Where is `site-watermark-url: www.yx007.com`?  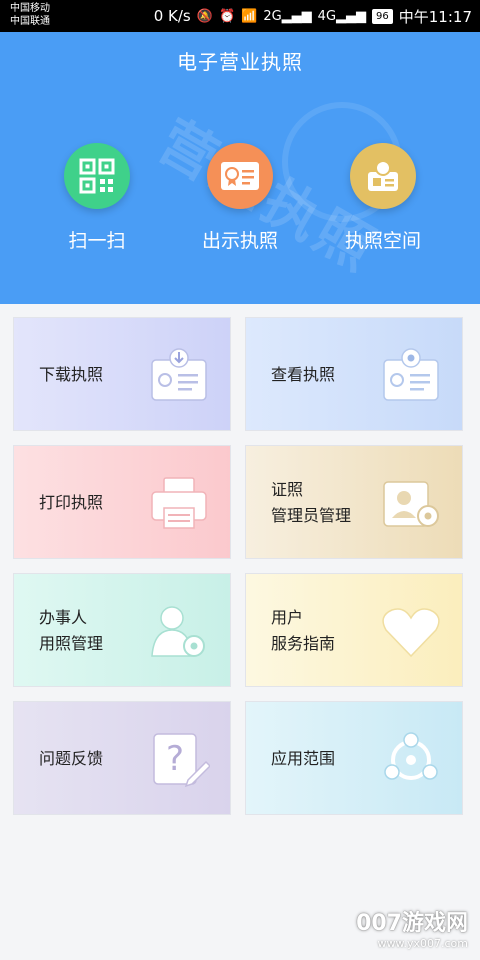
site-watermark-url: www.yx007.com is located at coordinates (422, 943).